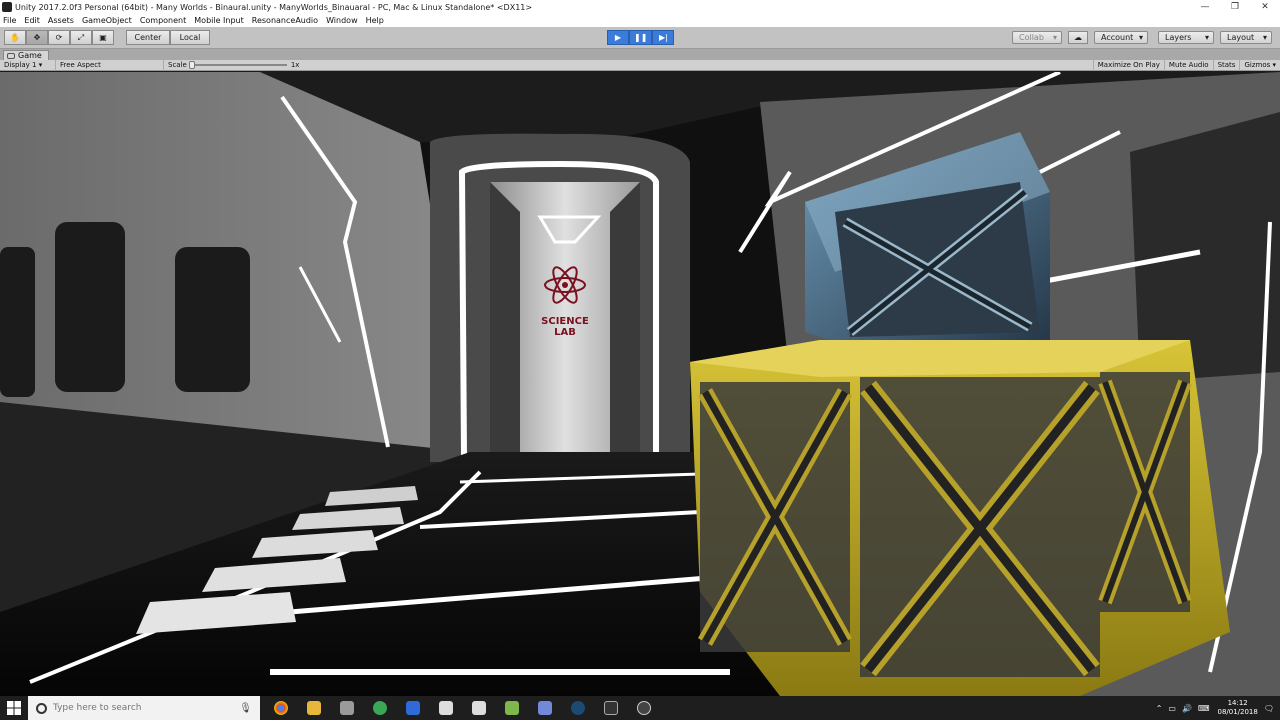 The height and width of the screenshot is (720, 1280). What do you see at coordinates (107, 20) in the screenshot?
I see `menu-gameobject: GameObject` at bounding box center [107, 20].